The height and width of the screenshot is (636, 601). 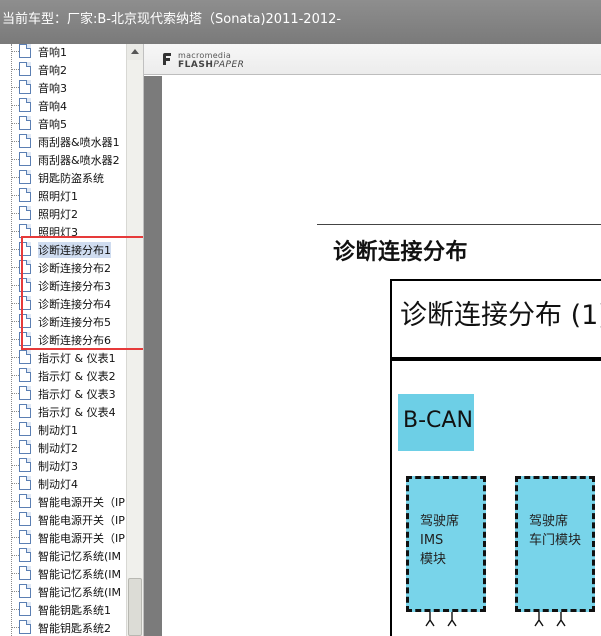 I want to click on tree-item: 诊断连接分布1, so click(x=63, y=249).